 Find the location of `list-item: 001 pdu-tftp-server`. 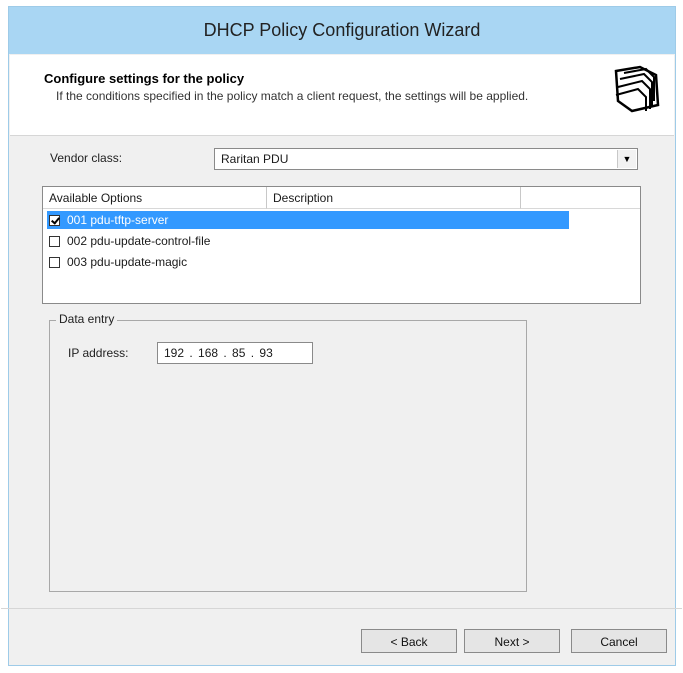

list-item: 001 pdu-tftp-server is located at coordinates (111, 220).